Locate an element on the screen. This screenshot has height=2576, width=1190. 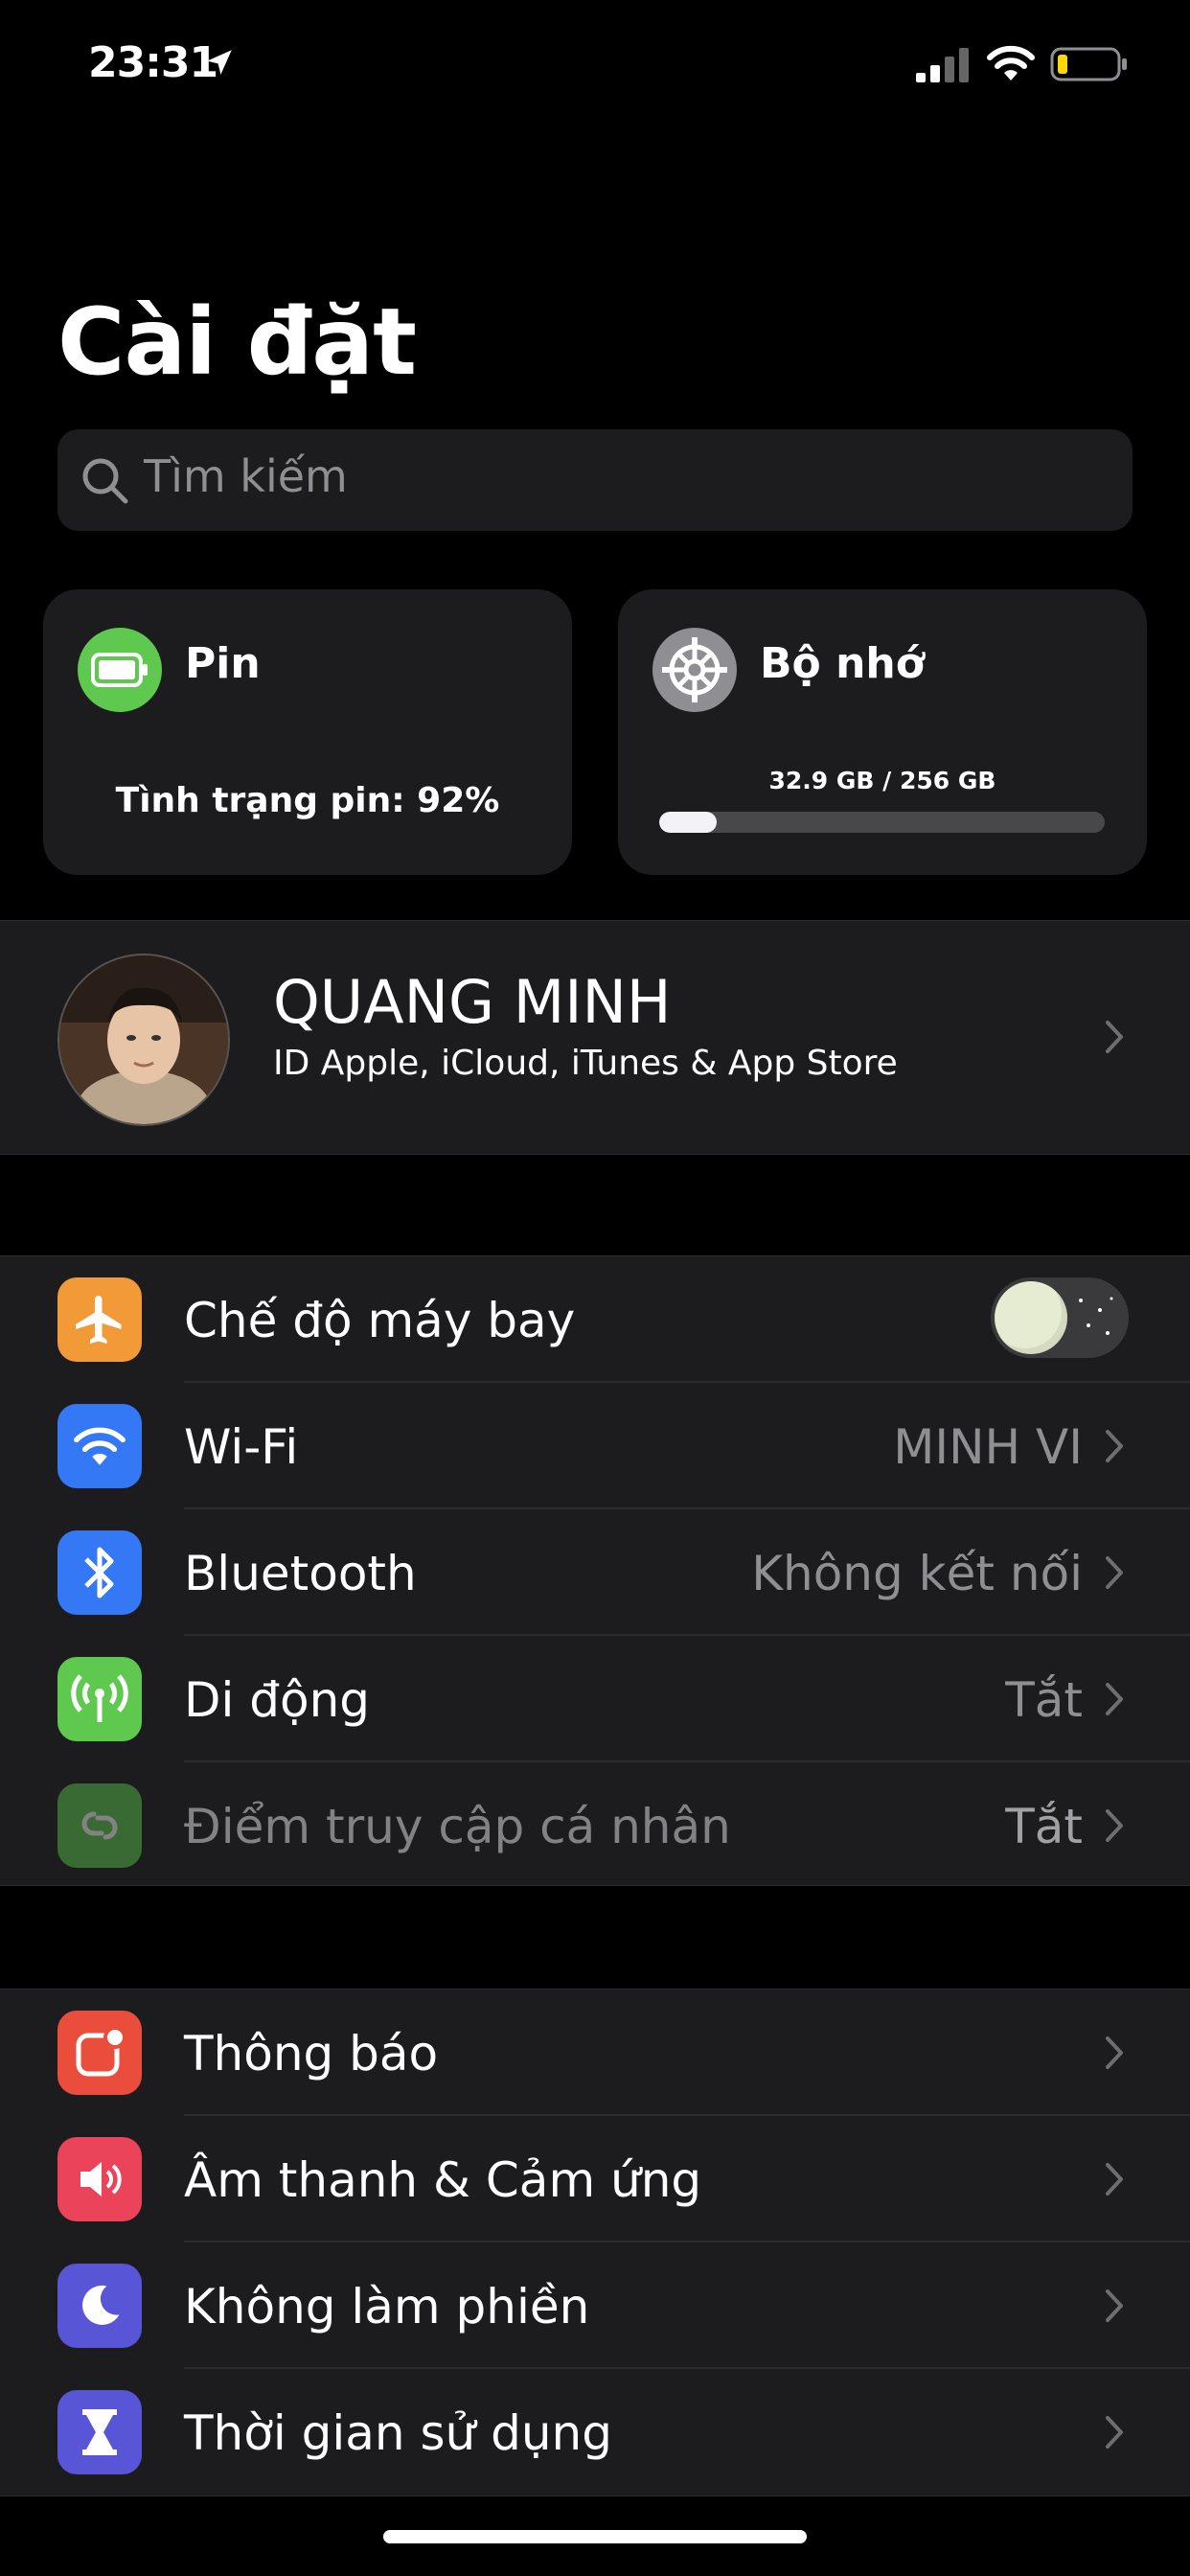
location-arrow-icon is located at coordinates (220, 63).